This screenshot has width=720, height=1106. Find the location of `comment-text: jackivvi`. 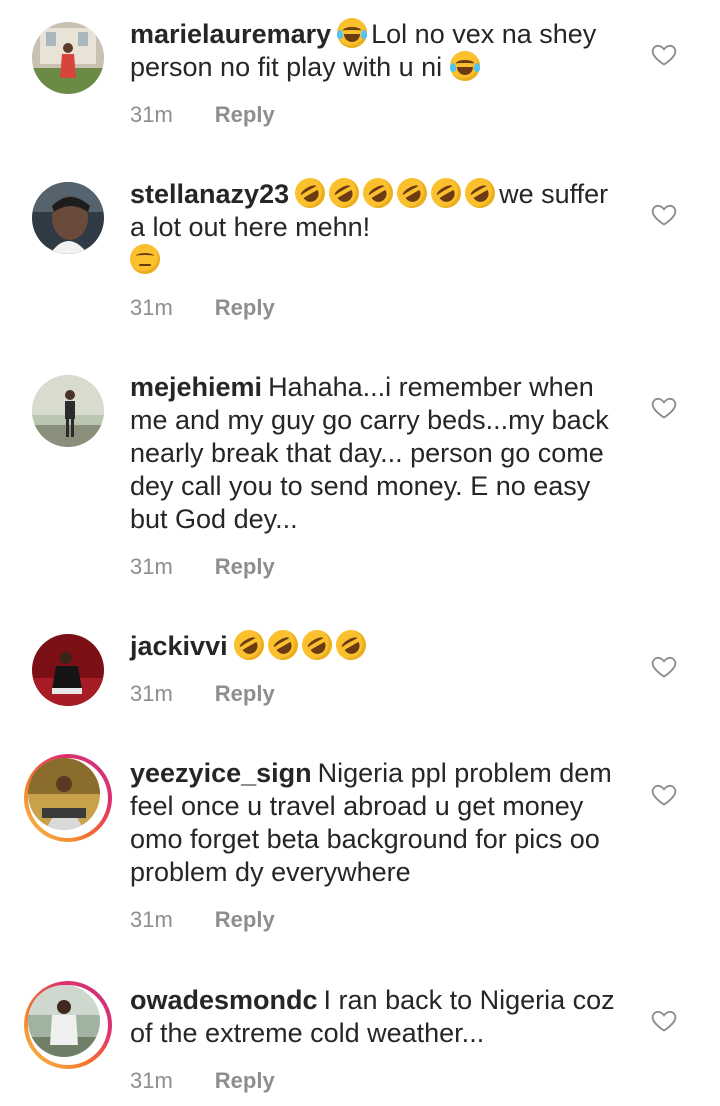

comment-text: jackivvi is located at coordinates (380, 645).